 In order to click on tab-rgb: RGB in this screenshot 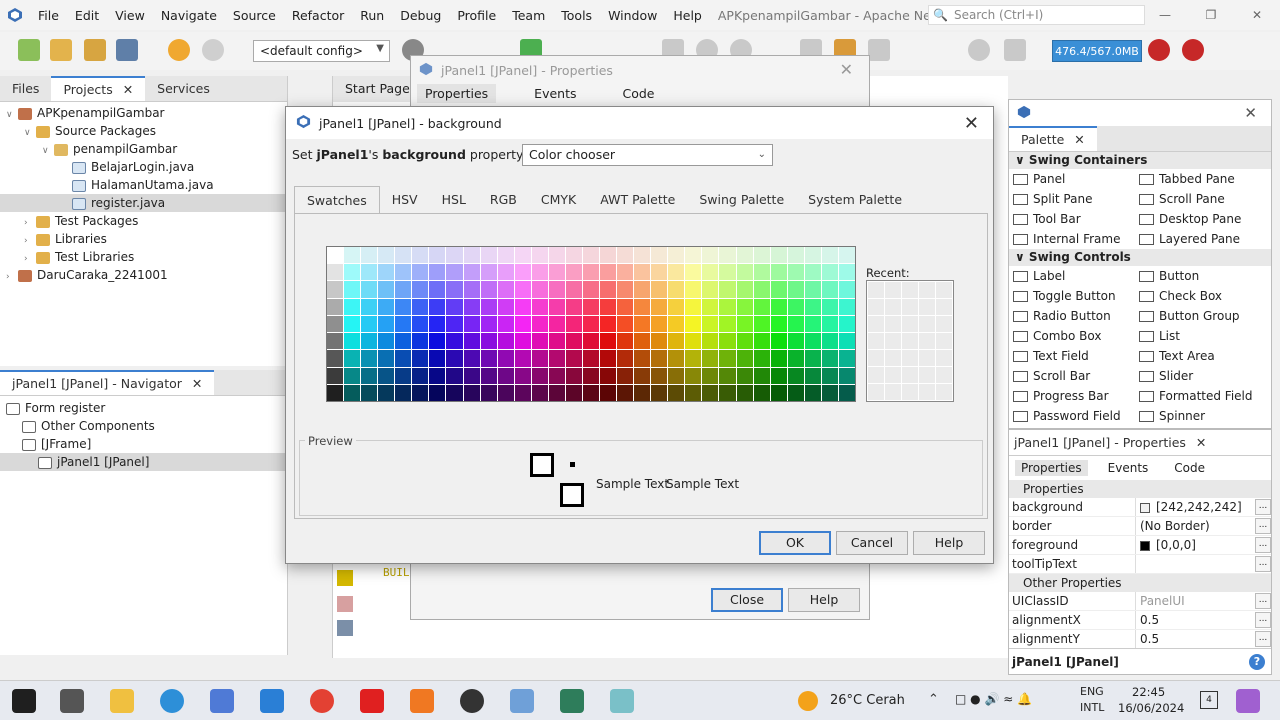, I will do `click(503, 200)`.